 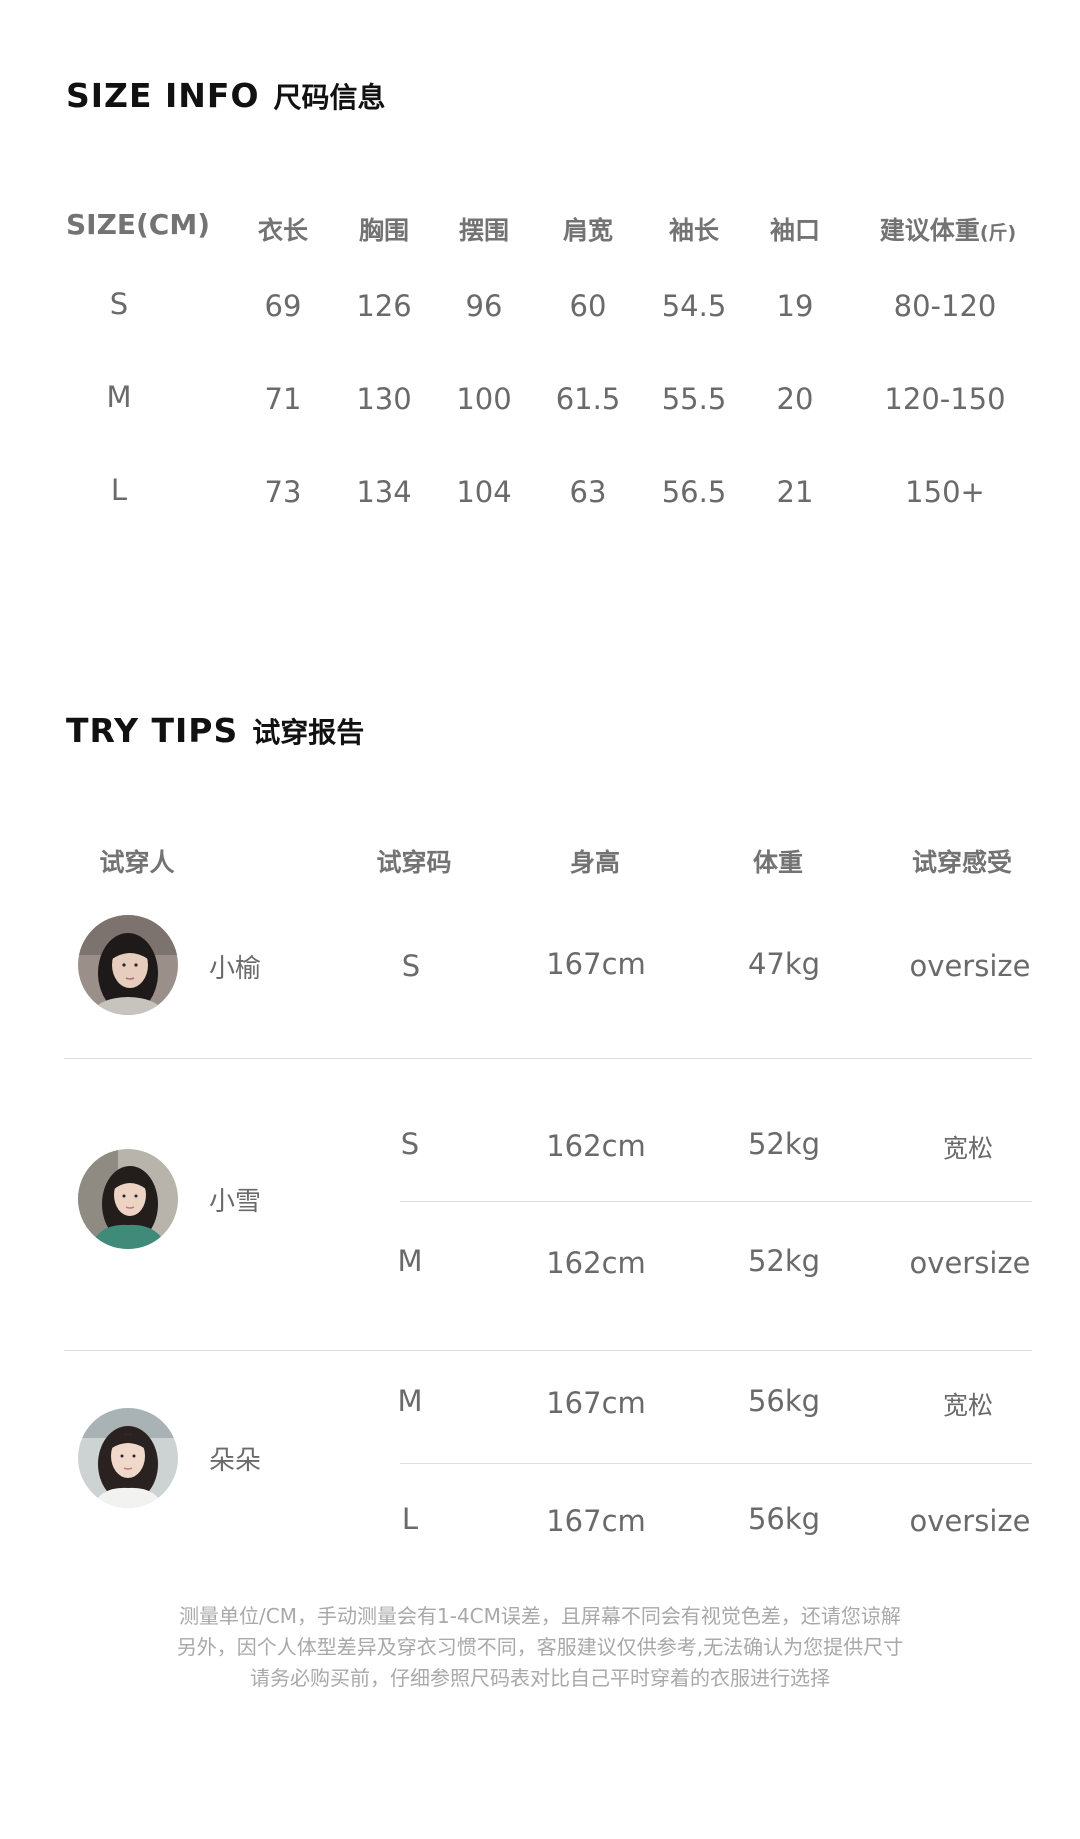 What do you see at coordinates (540, 1616) in the screenshot?
I see `note-line: 测量单位/CM，手动测量会有1-4CM误差，且屏幕不同会有视觉色差，还请您谅解` at bounding box center [540, 1616].